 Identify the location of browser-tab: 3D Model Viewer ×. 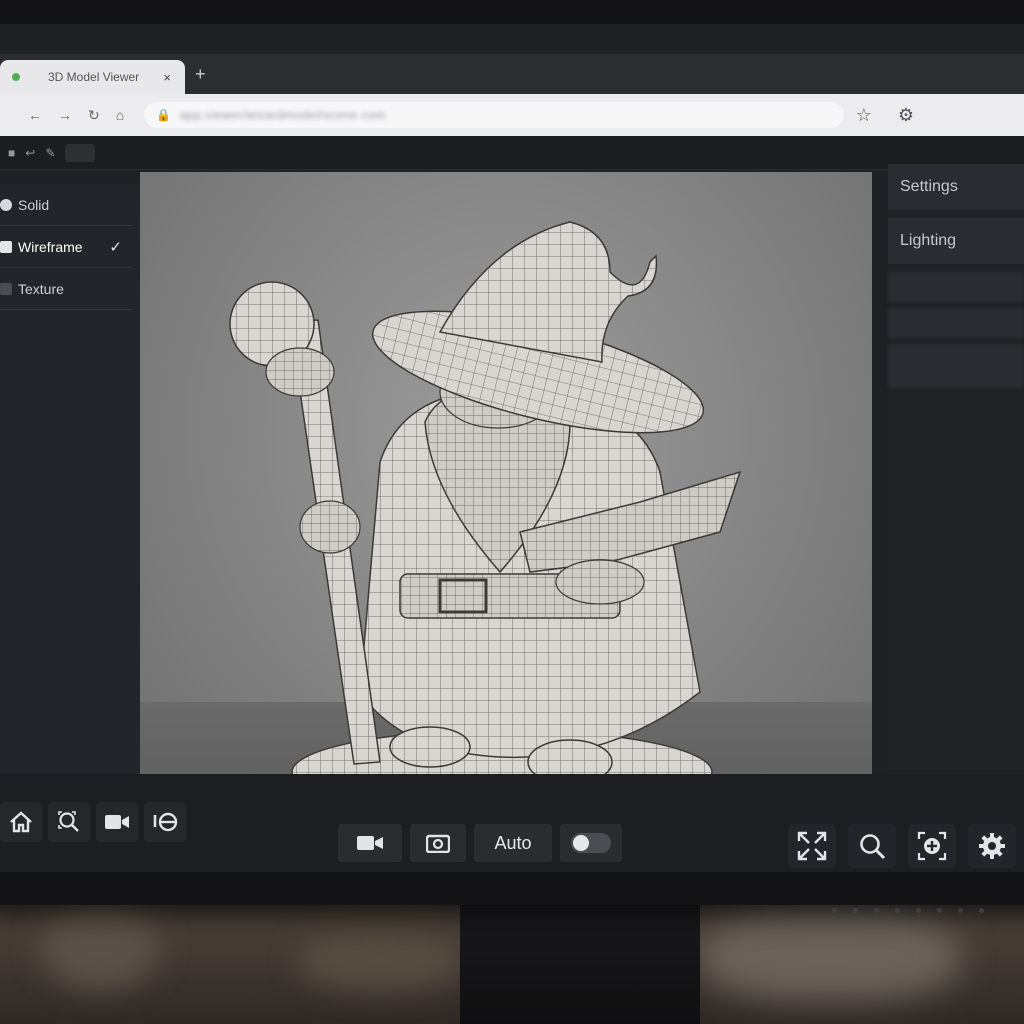
(92, 77).